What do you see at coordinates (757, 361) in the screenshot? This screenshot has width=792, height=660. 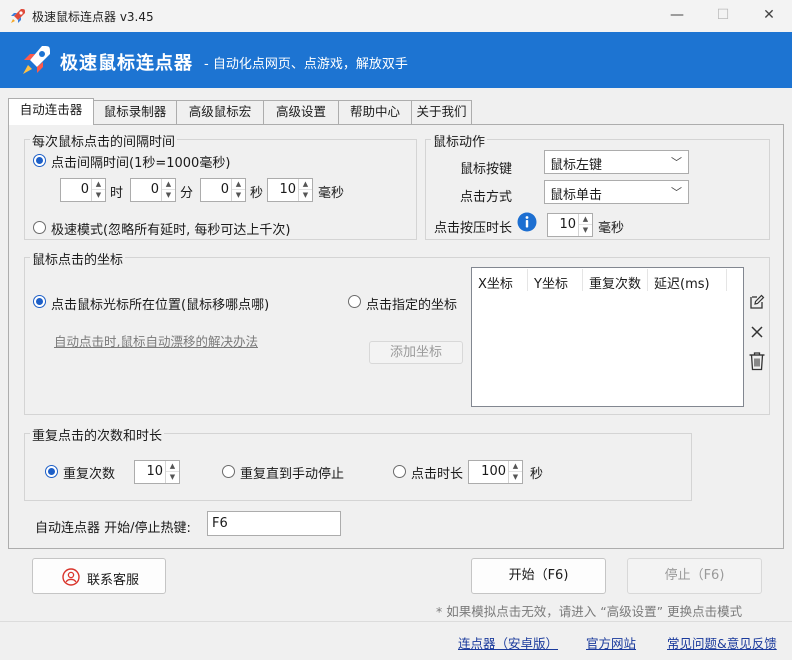 I see `trash-icon` at bounding box center [757, 361].